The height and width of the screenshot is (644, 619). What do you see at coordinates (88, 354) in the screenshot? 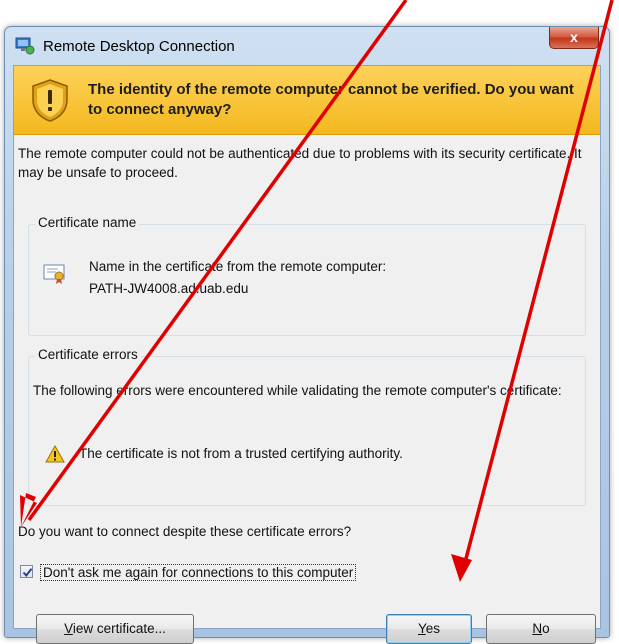
I see `certificate-errors-label: Certificate errors` at bounding box center [88, 354].